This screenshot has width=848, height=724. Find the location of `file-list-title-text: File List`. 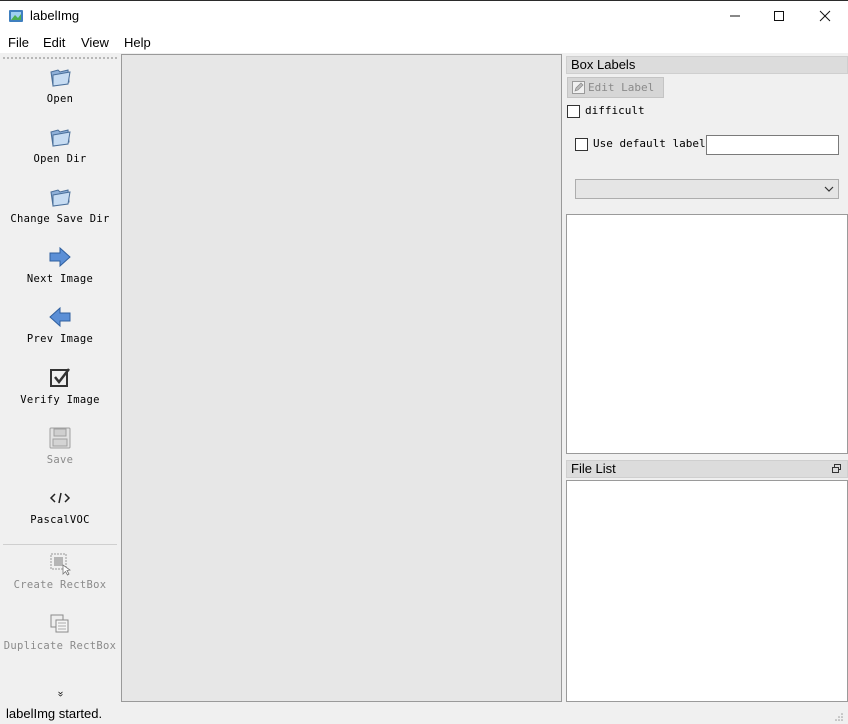

file-list-title-text: File List is located at coordinates (593, 468).